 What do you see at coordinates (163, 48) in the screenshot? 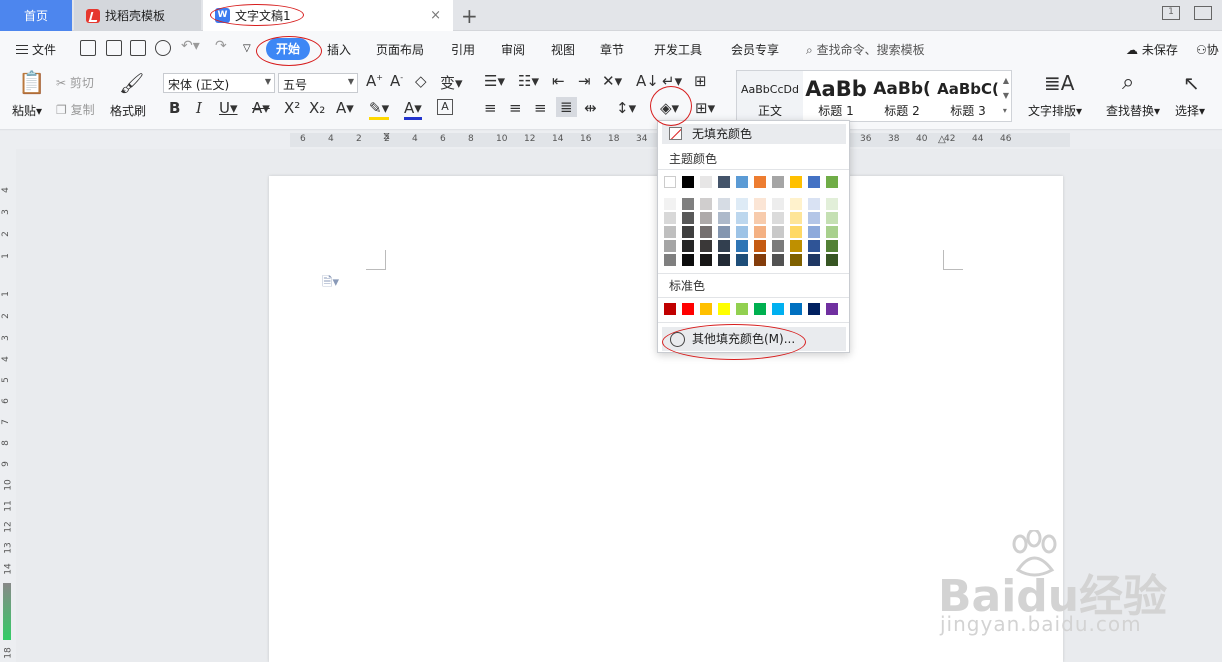
I see `print-preview-icon` at bounding box center [163, 48].